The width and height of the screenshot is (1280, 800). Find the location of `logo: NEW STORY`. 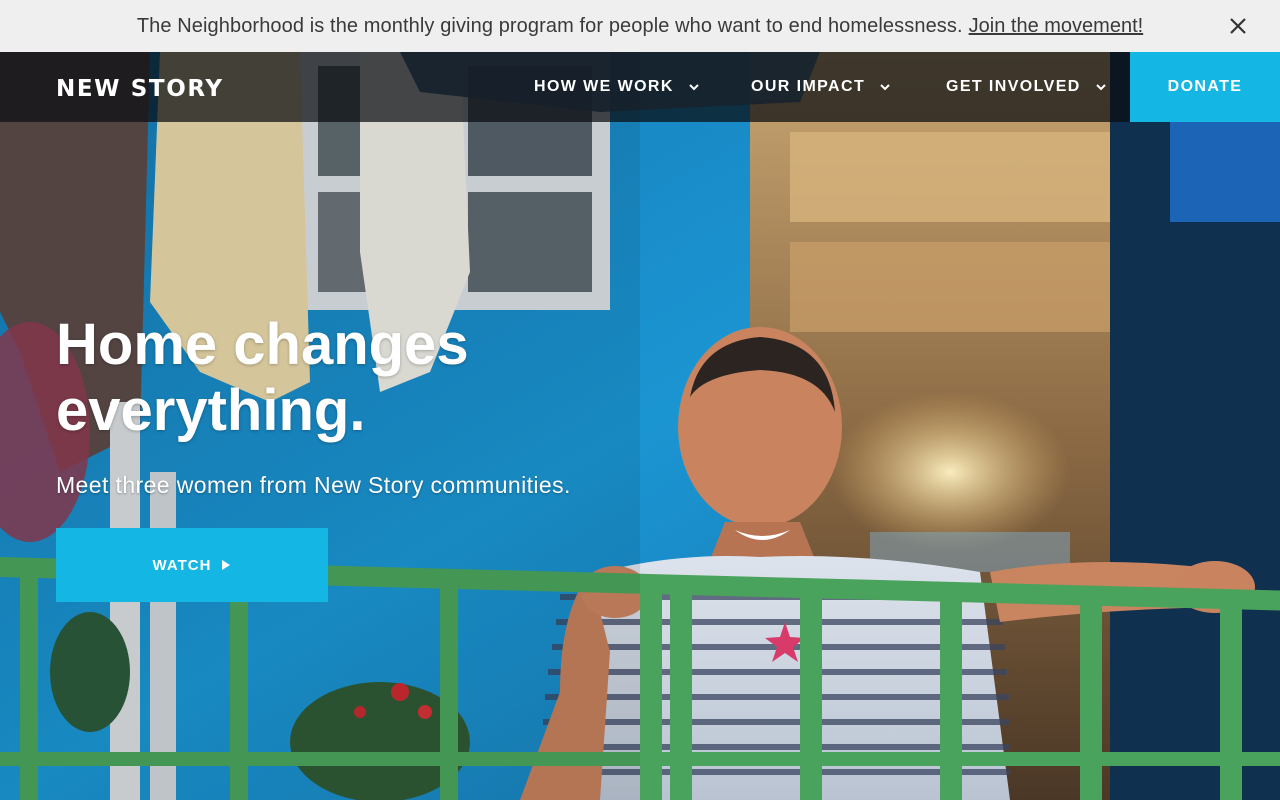

logo: NEW STORY is located at coordinates (140, 89).